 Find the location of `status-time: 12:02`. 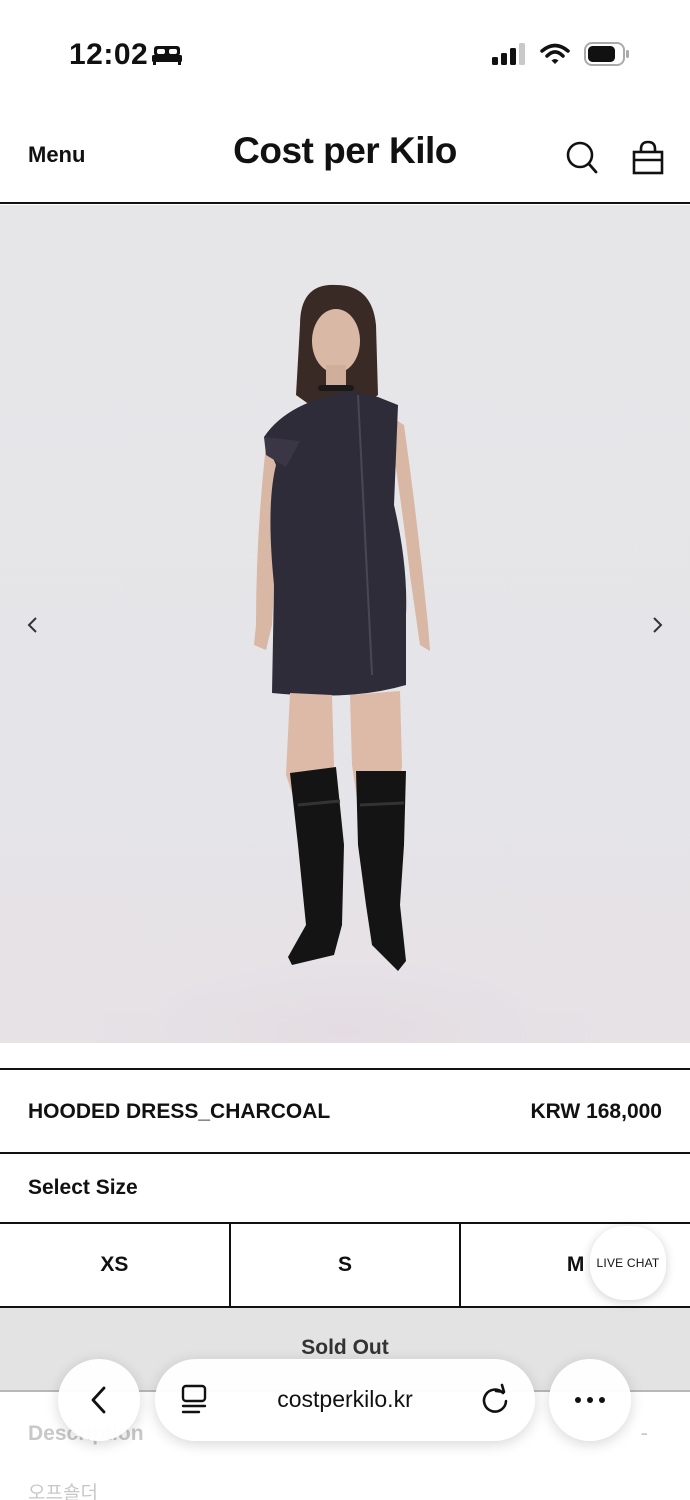

status-time: 12:02 is located at coordinates (109, 54).